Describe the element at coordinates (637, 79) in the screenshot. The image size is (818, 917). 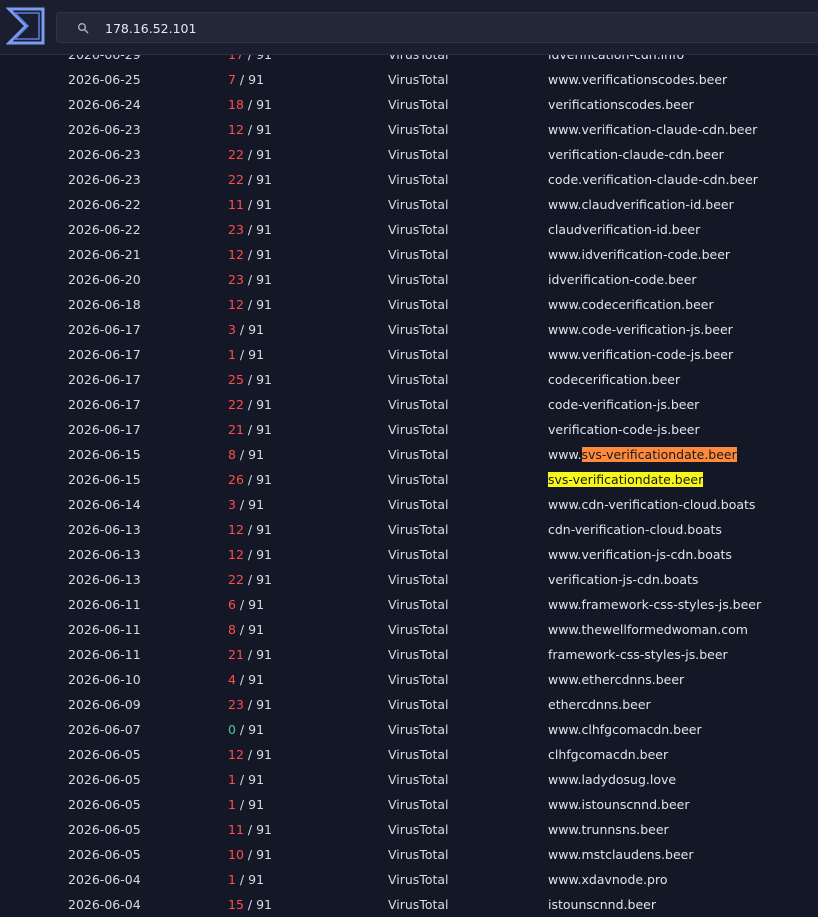
I see `row-domain-link: www.verificationscodes.beer` at that location.